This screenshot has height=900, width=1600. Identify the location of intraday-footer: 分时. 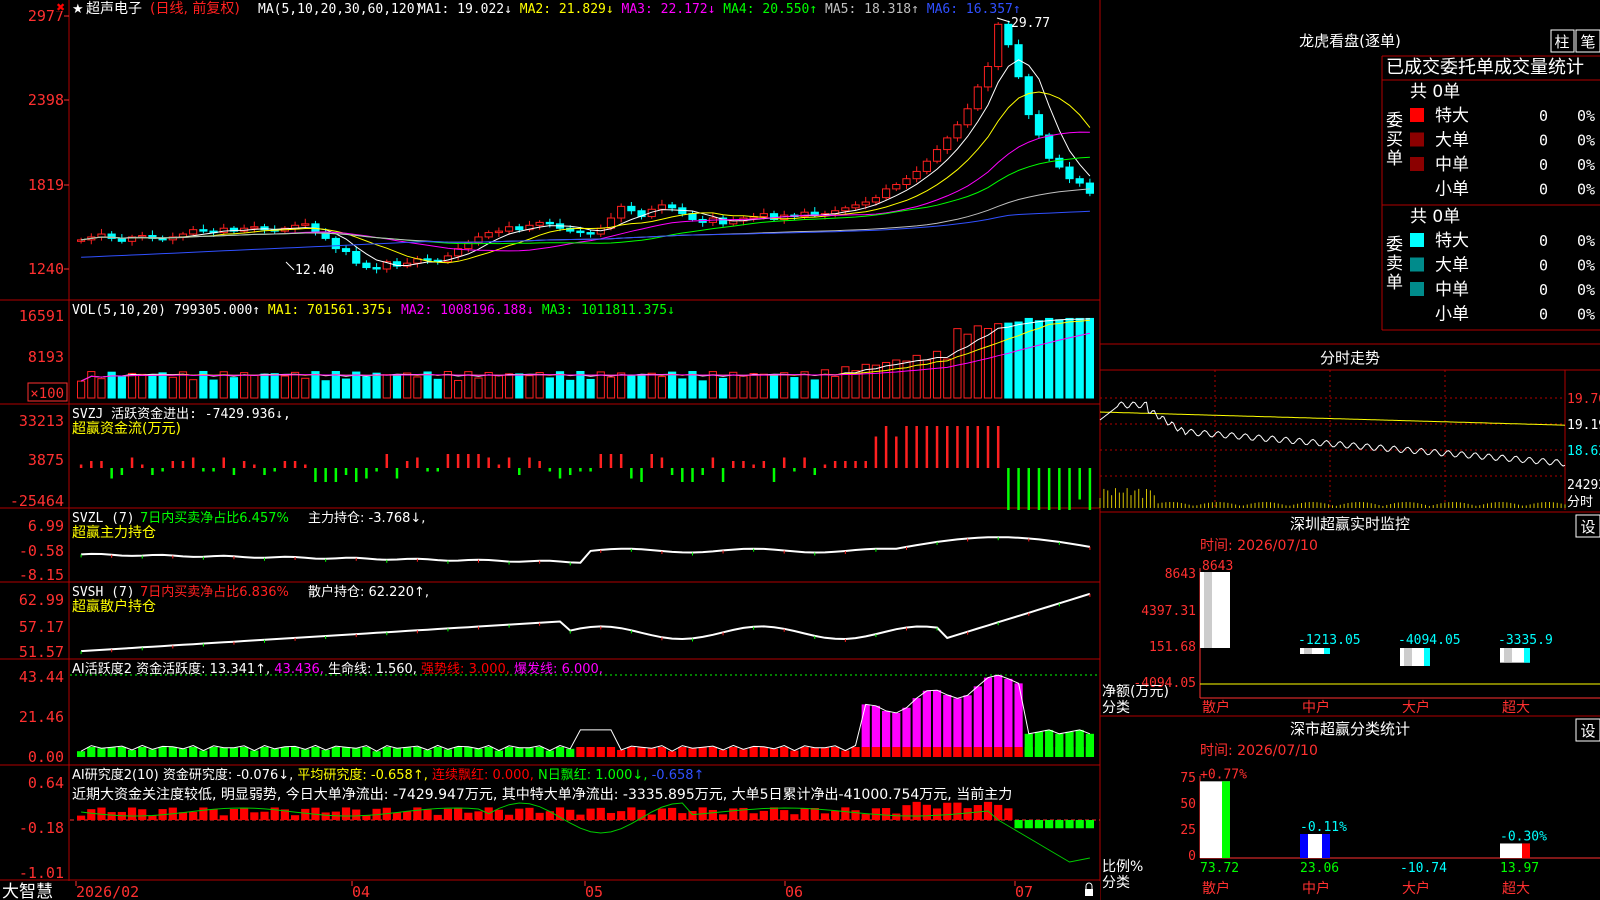
(1580, 502).